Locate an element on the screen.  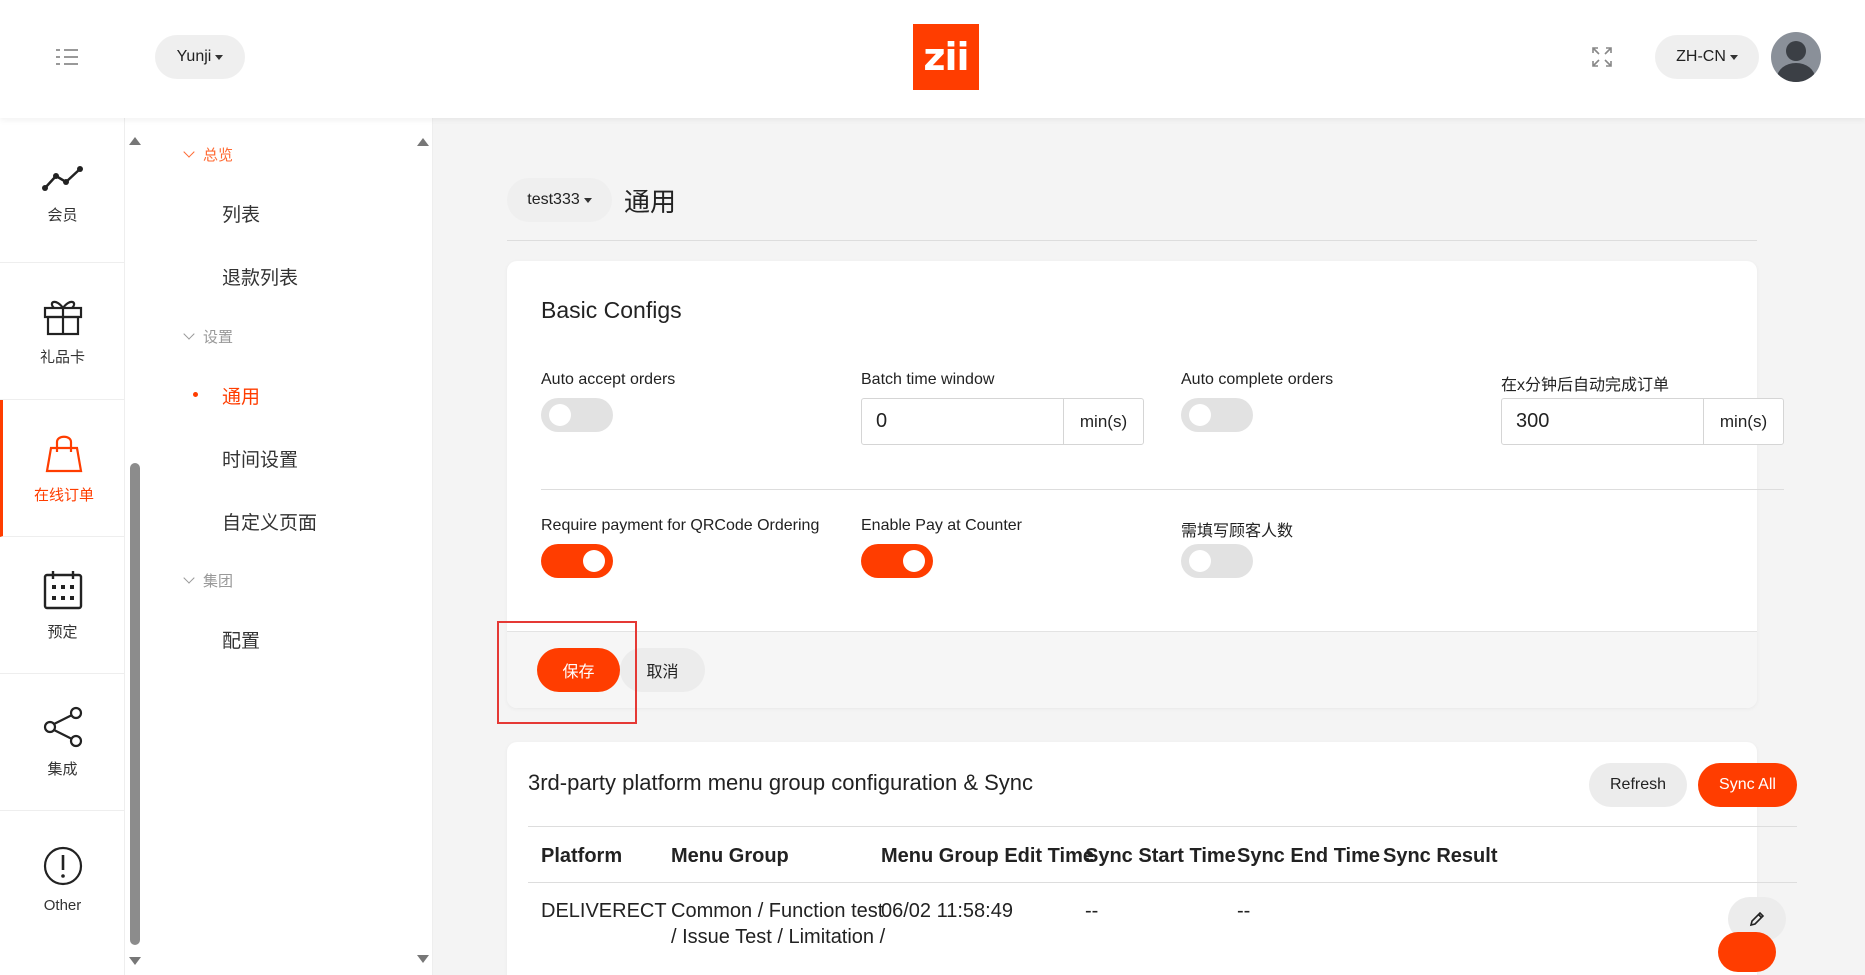
complete-after-input is located at coordinates (1602, 421).